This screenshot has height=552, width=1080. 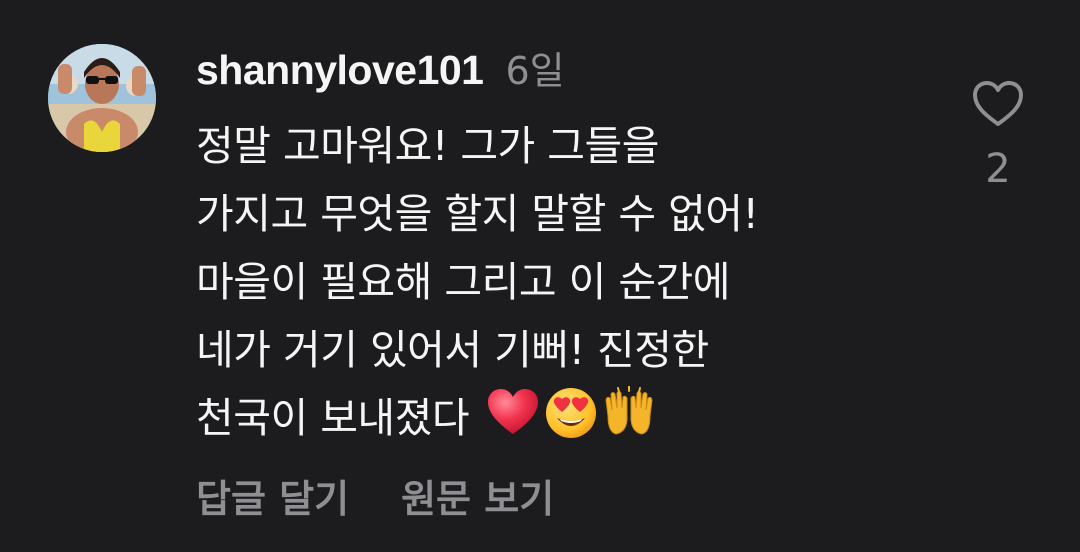 I want to click on comment-text-line: 정말 고마워요! 그가 그들을, so click(x=427, y=146).